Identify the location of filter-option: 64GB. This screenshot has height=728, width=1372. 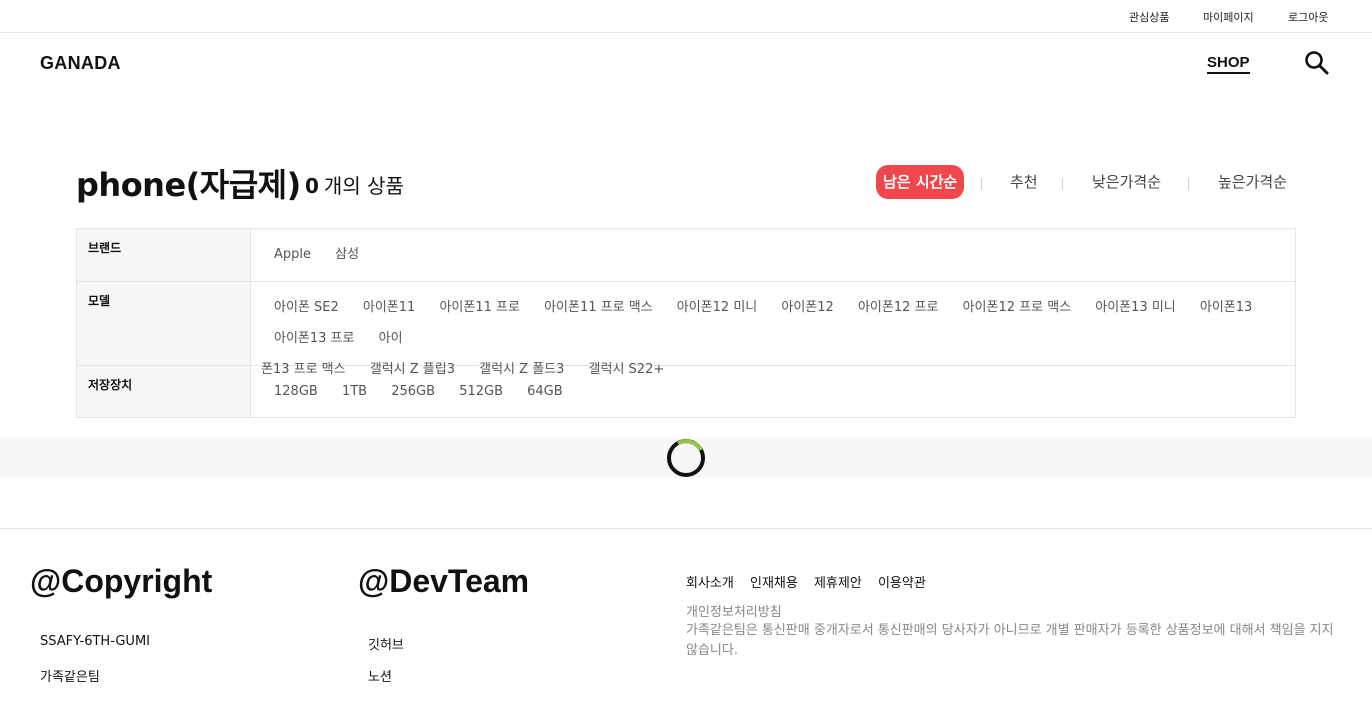
(545, 391).